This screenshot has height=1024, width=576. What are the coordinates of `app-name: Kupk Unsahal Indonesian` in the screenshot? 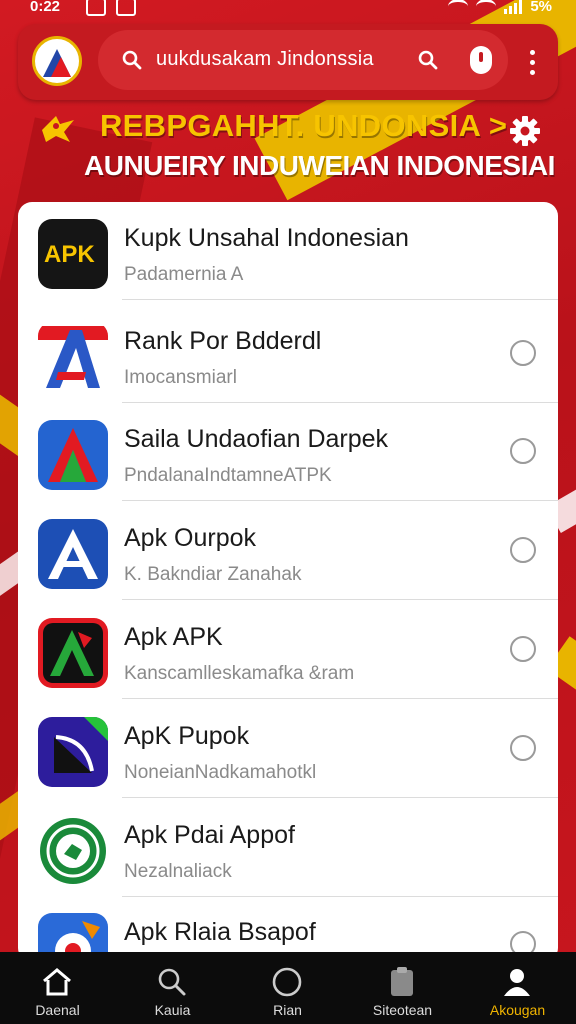 It's located at (266, 238).